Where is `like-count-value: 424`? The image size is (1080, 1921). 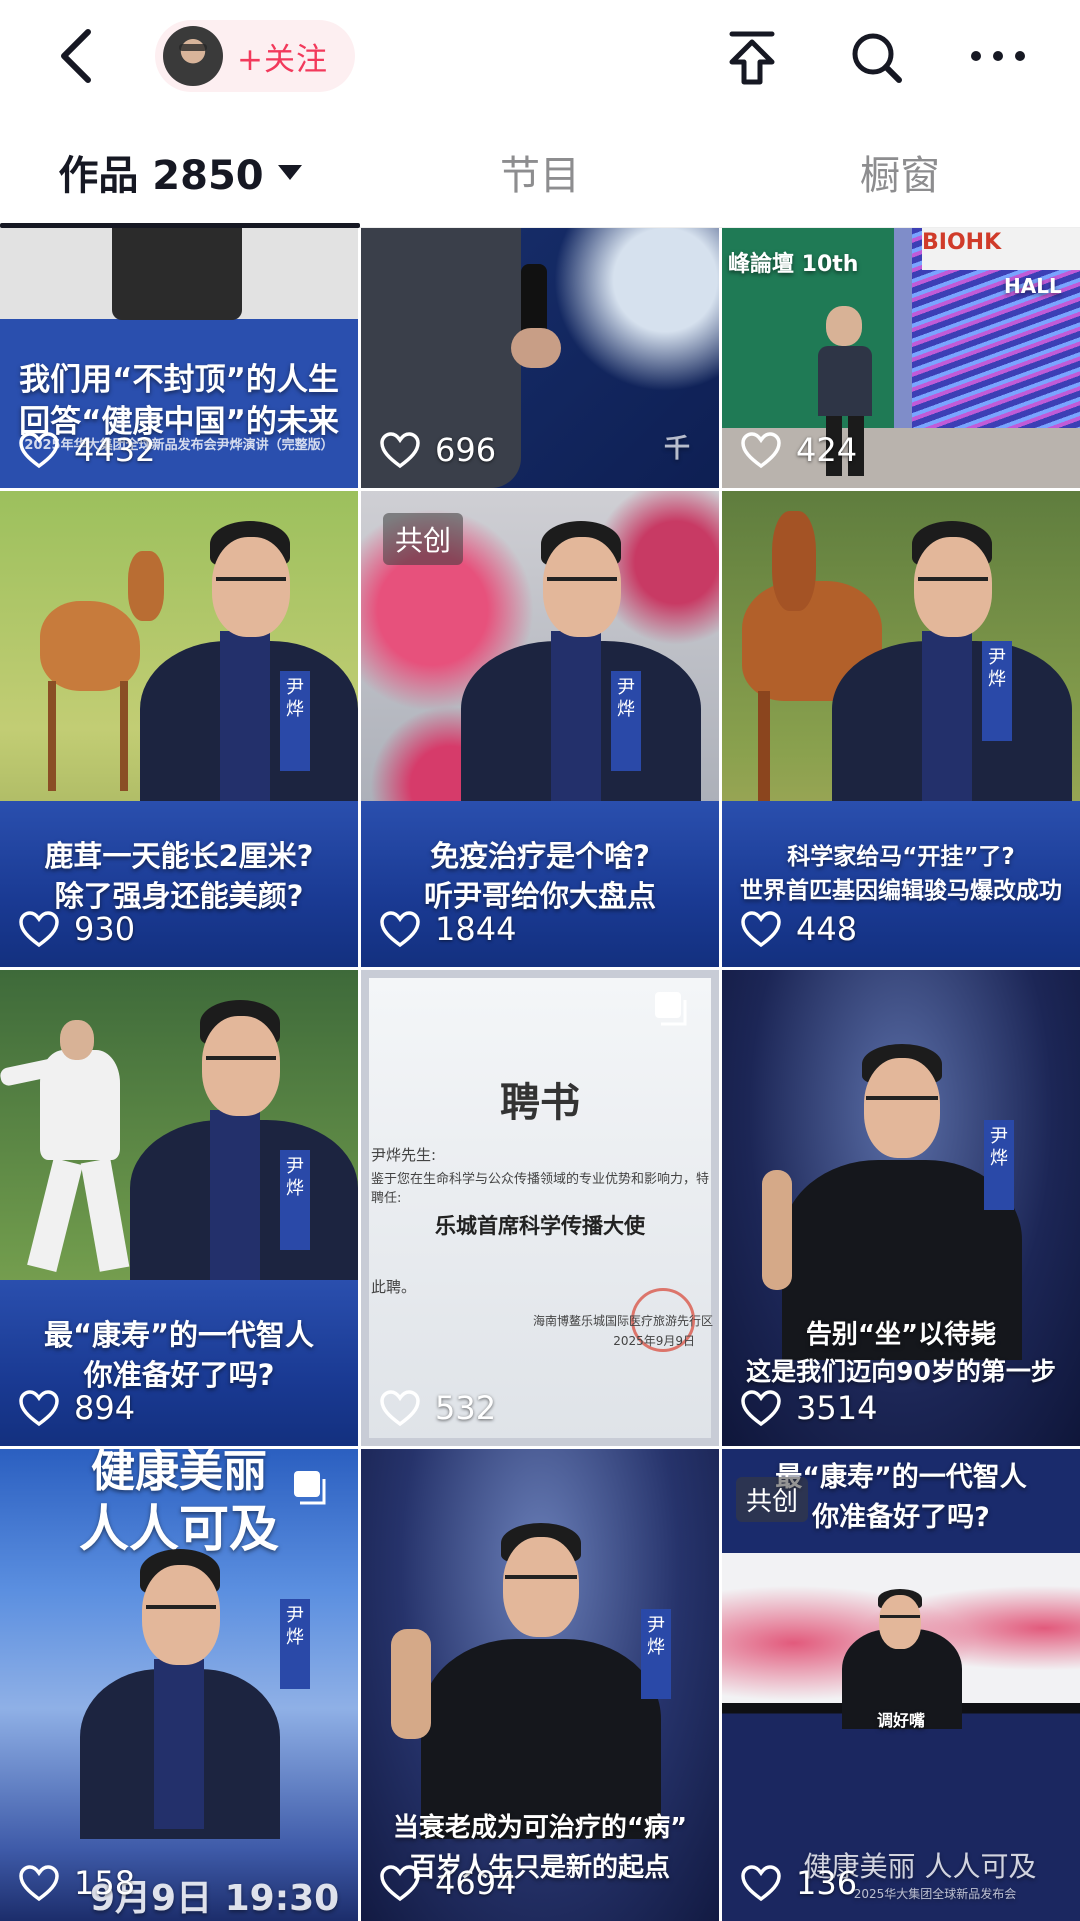 like-count-value: 424 is located at coordinates (827, 450).